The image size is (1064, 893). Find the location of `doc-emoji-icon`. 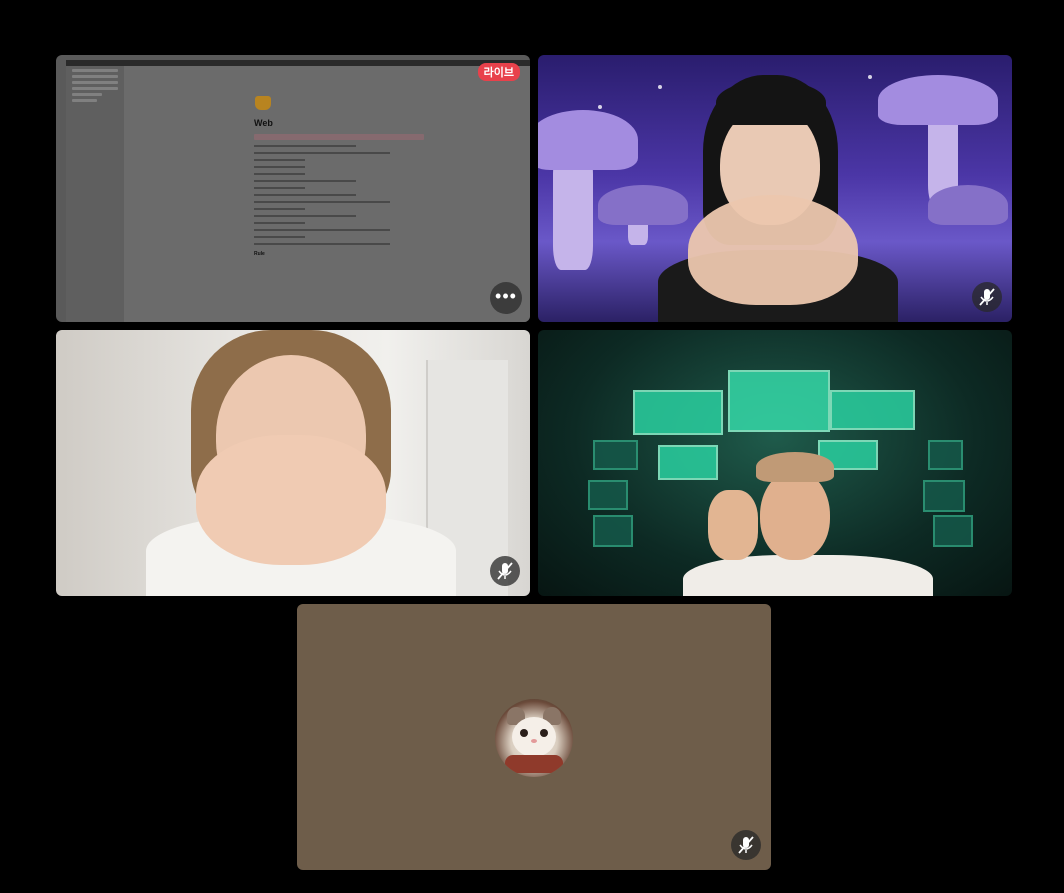

doc-emoji-icon is located at coordinates (263, 103).